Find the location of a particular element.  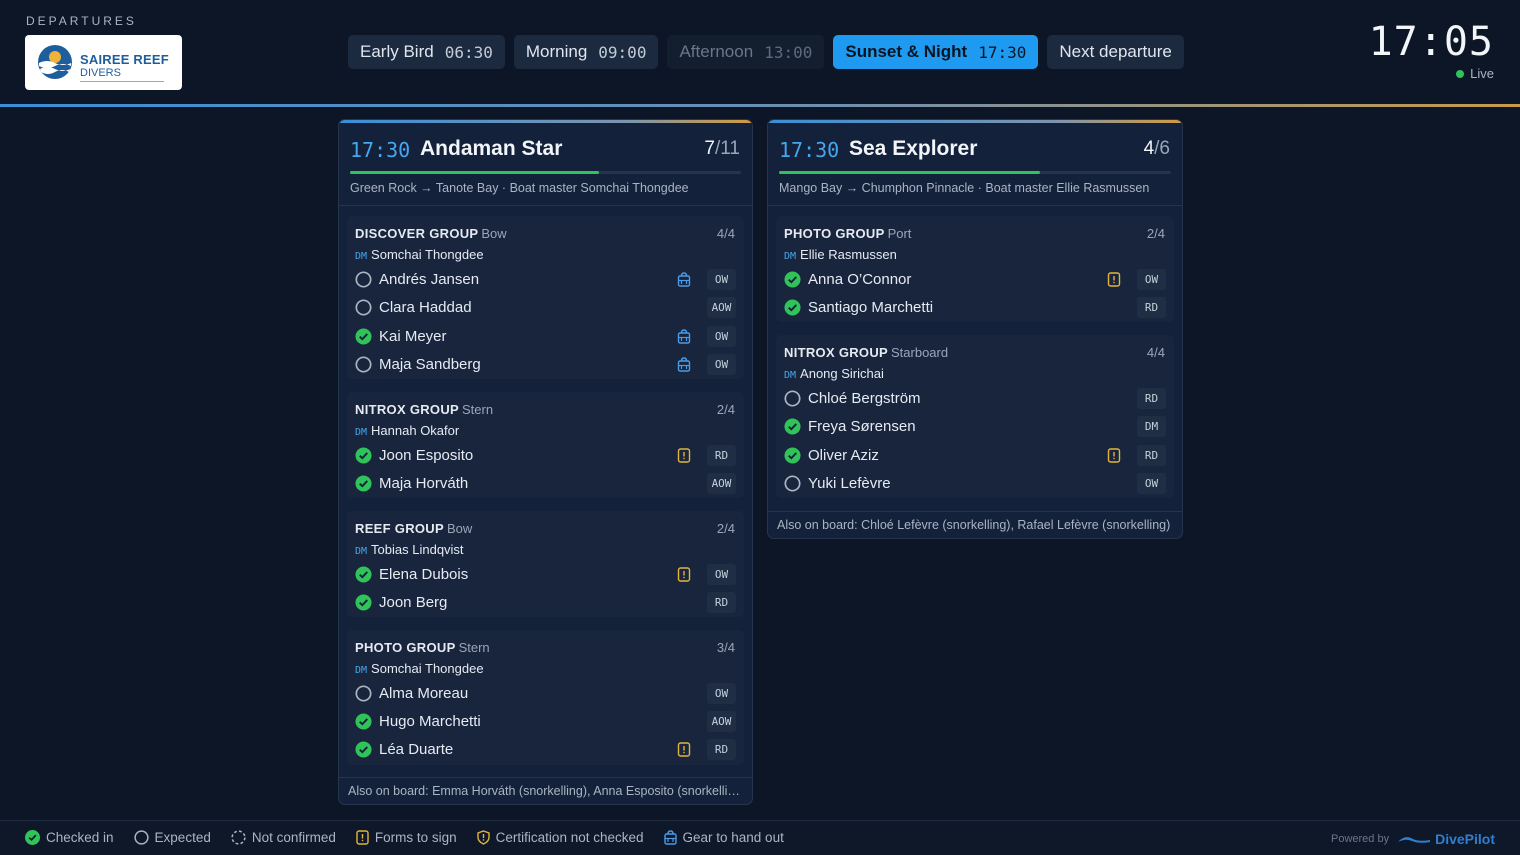

diver-row: Elena Dubois OW is located at coordinates (545, 575).